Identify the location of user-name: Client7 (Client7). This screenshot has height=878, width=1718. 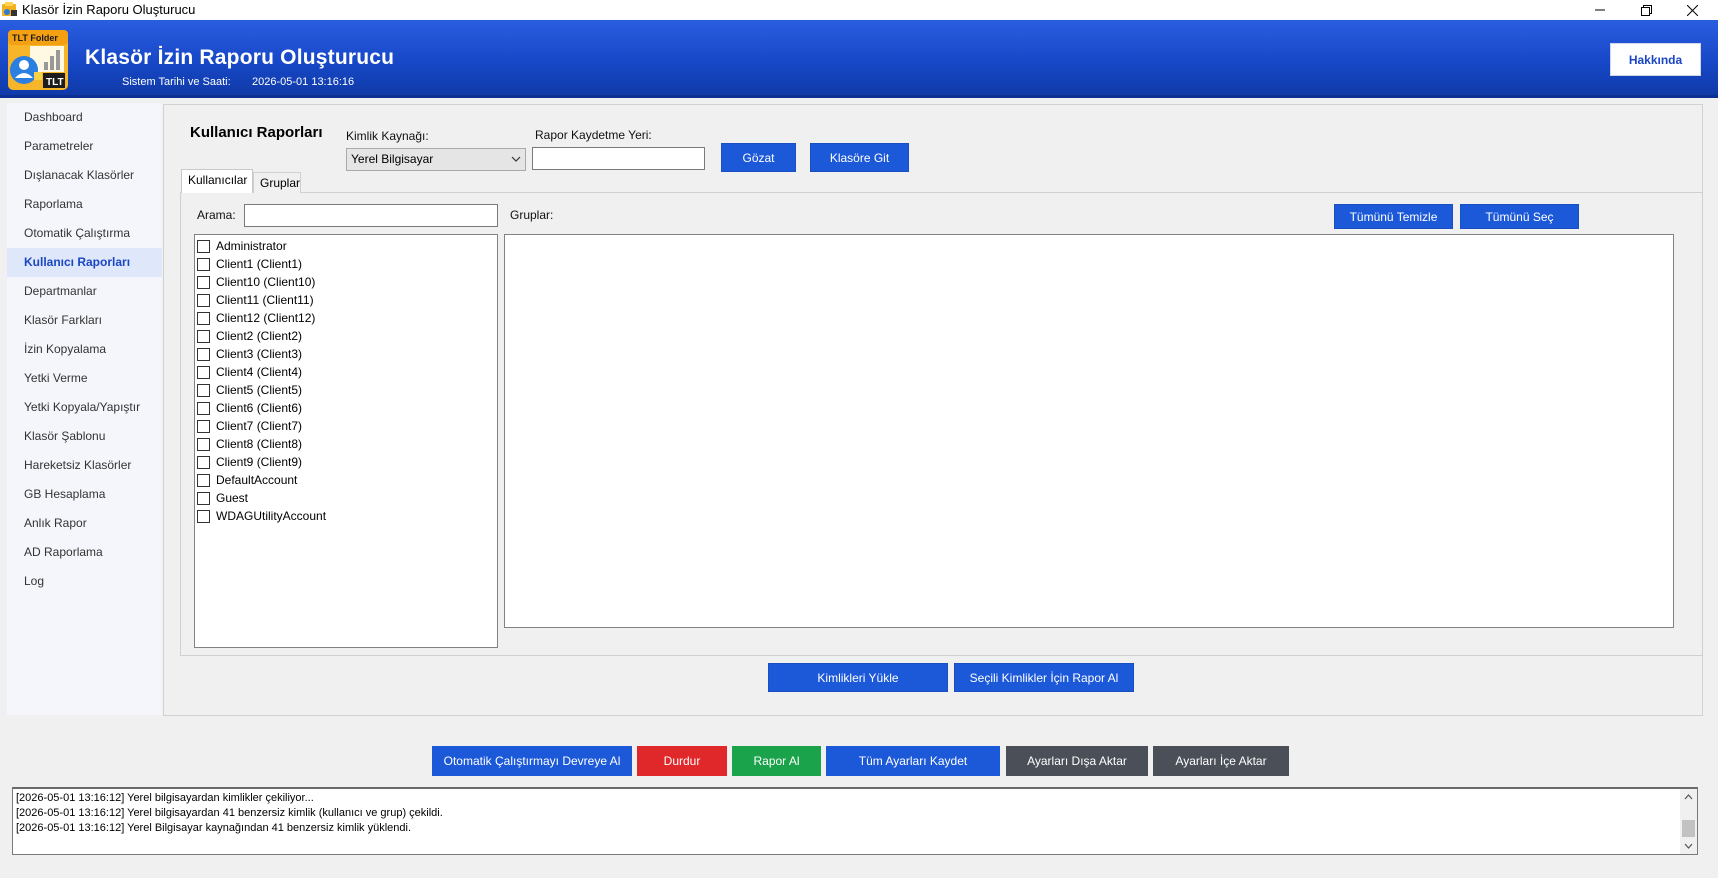
(259, 426).